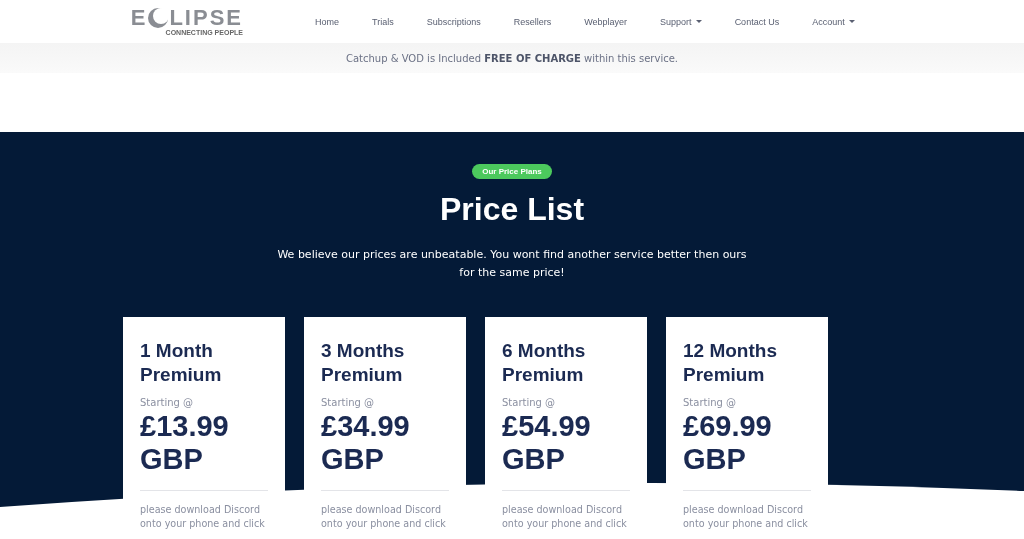 The width and height of the screenshot is (1024, 539). I want to click on section-badge: Our Price Plans, so click(512, 171).